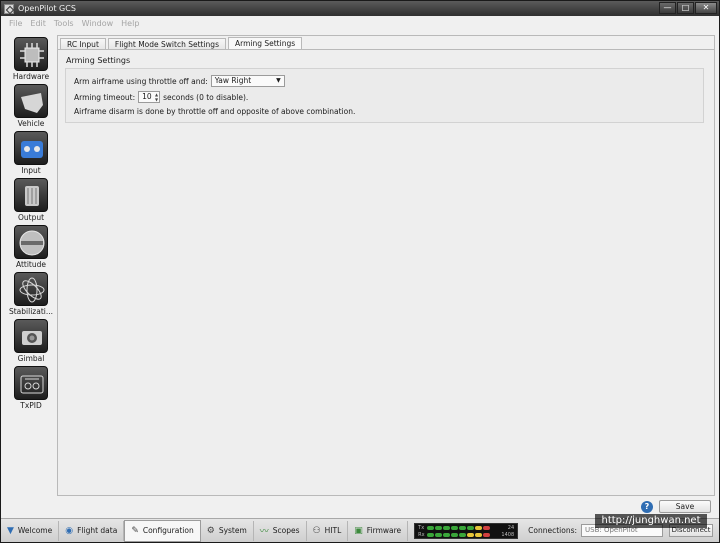 Image resolution: width=720 pixels, height=543 pixels. What do you see at coordinates (31, 76) in the screenshot?
I see `sidebar-item-label: Hardware` at bounding box center [31, 76].